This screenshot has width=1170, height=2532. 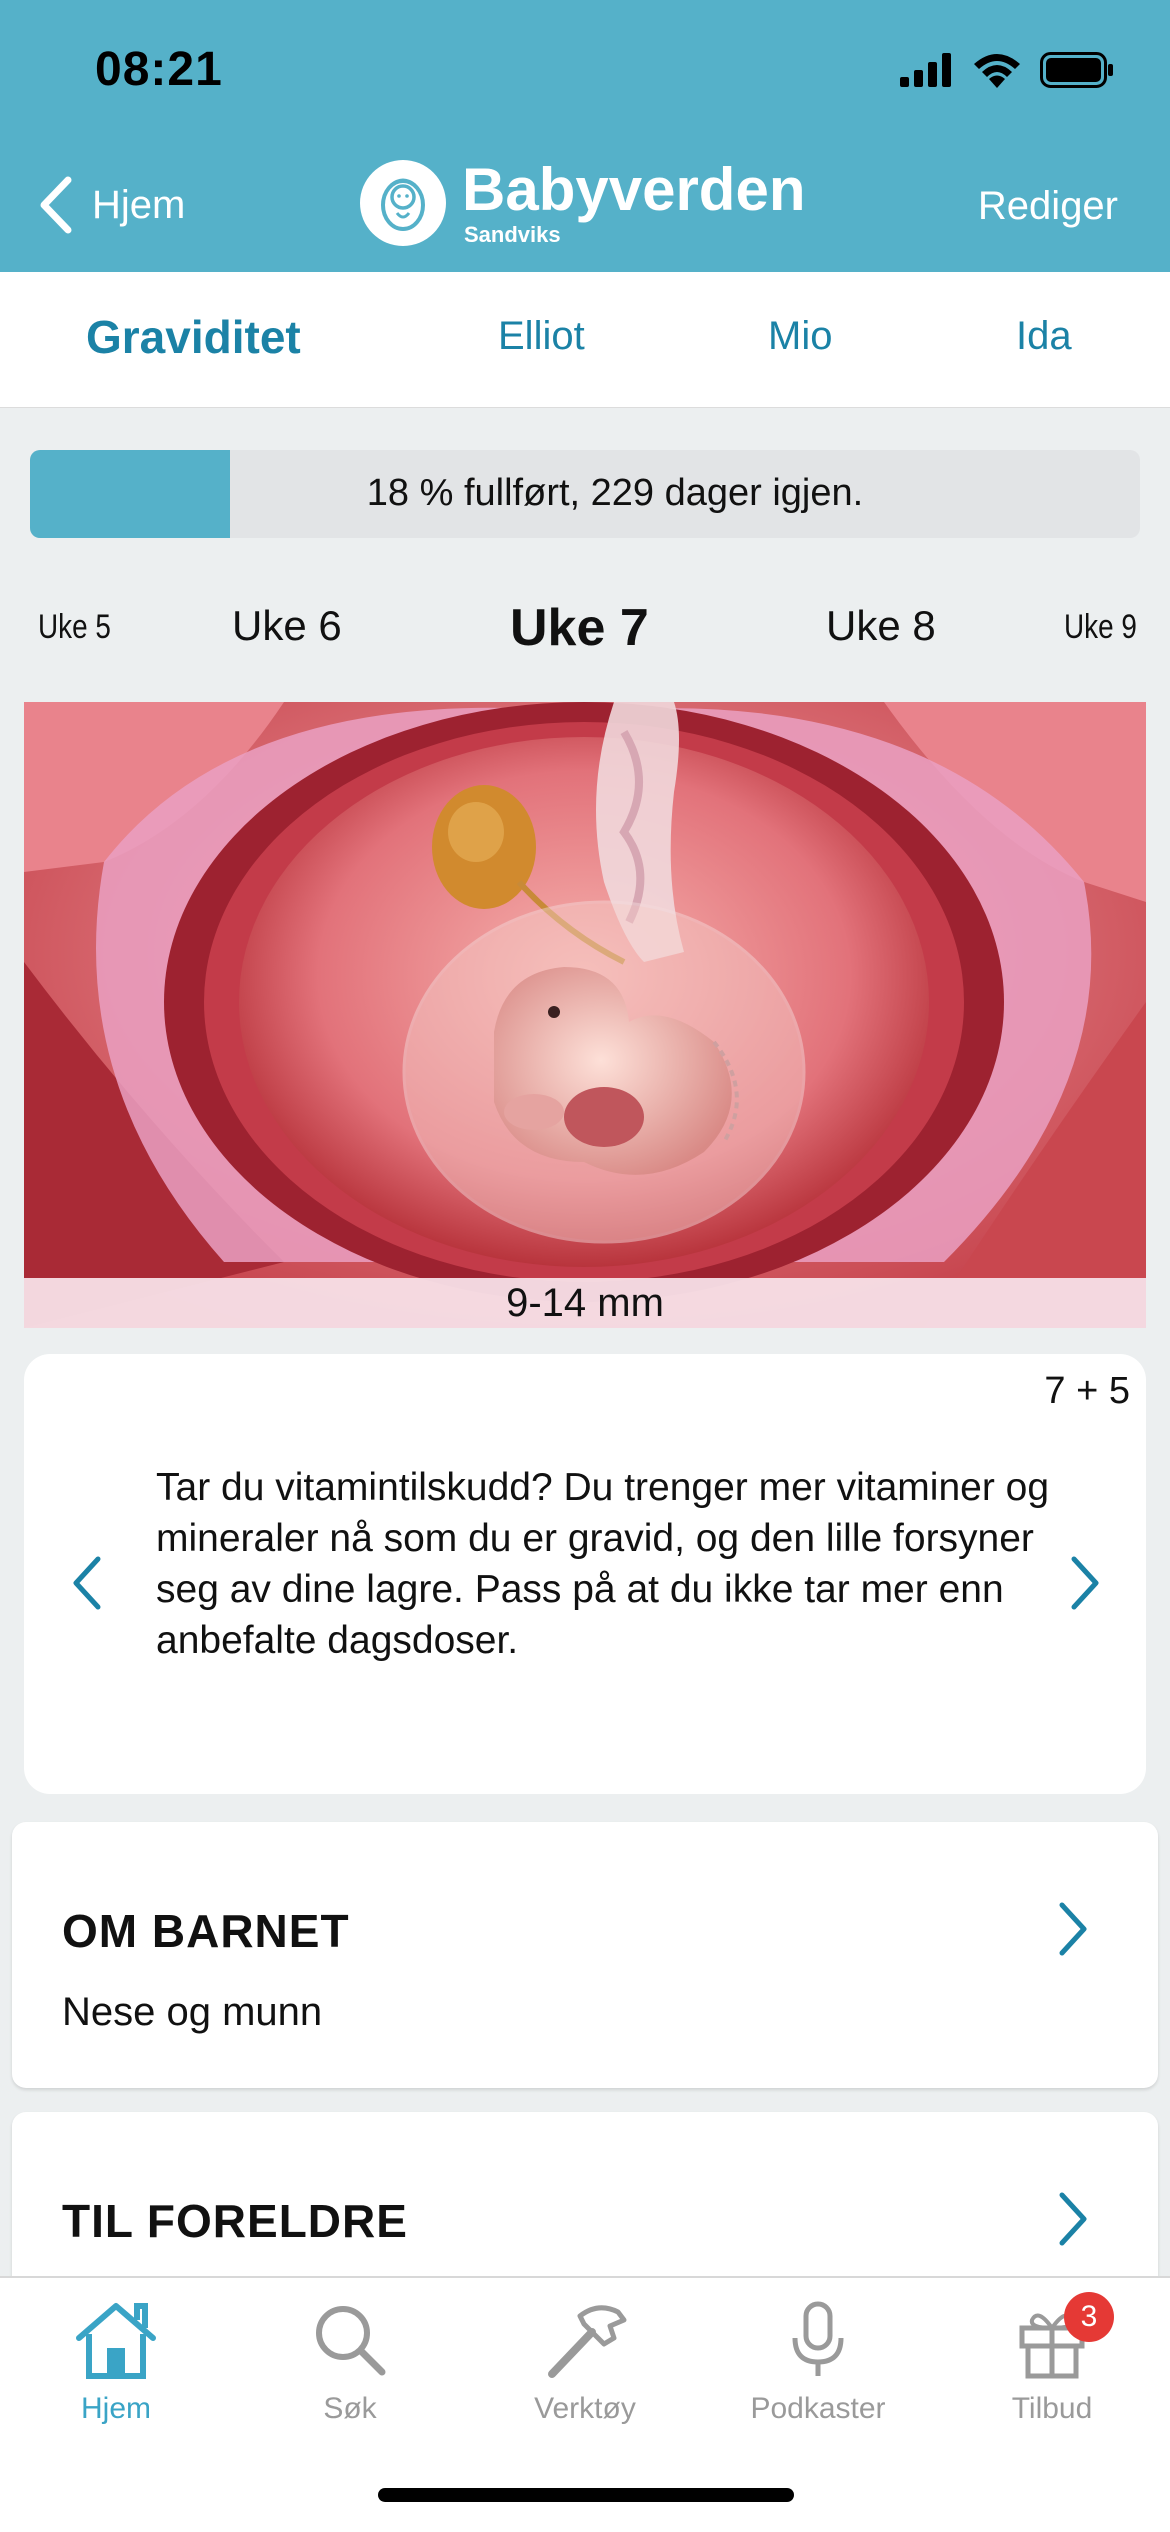 What do you see at coordinates (1044, 336) in the screenshot?
I see `tab-ida: Ida` at bounding box center [1044, 336].